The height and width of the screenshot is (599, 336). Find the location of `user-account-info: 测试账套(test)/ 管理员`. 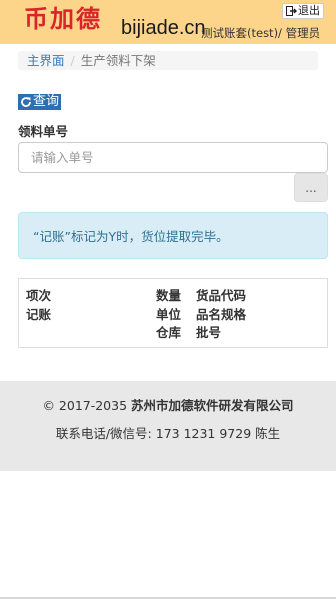

user-account-info: 测试账套(test)/ 管理员 is located at coordinates (260, 33).